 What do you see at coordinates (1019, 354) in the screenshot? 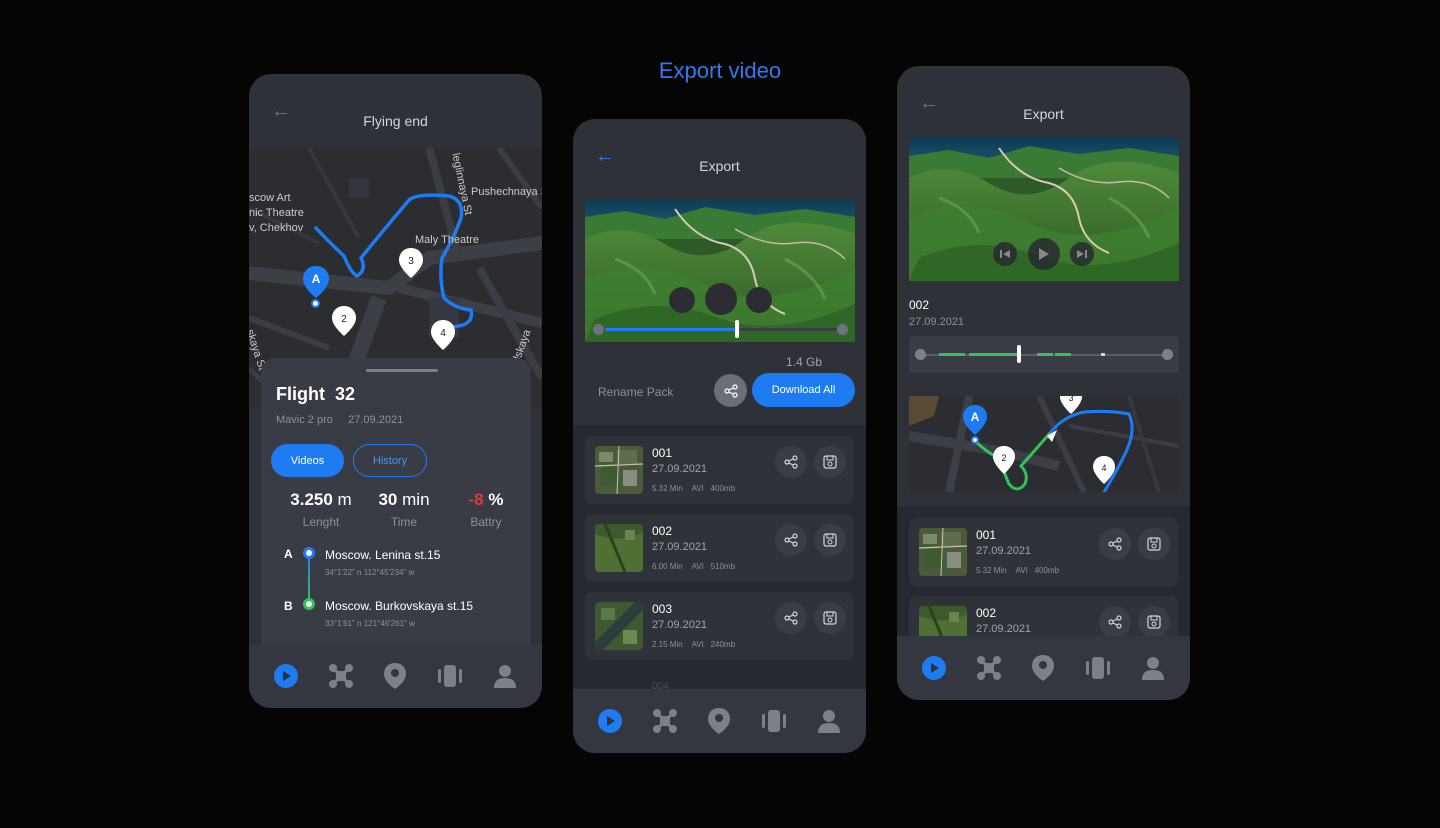
I see `timeline-handle` at bounding box center [1019, 354].